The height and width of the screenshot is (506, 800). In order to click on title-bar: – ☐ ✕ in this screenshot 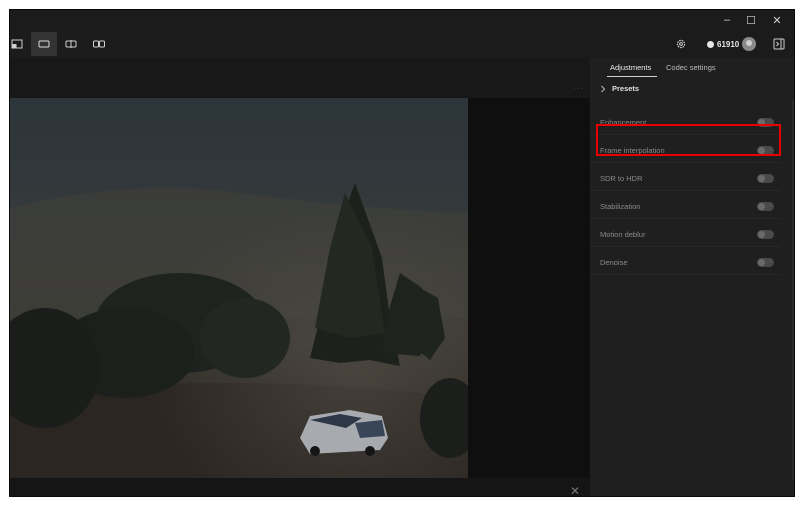, I will do `click(402, 20)`.